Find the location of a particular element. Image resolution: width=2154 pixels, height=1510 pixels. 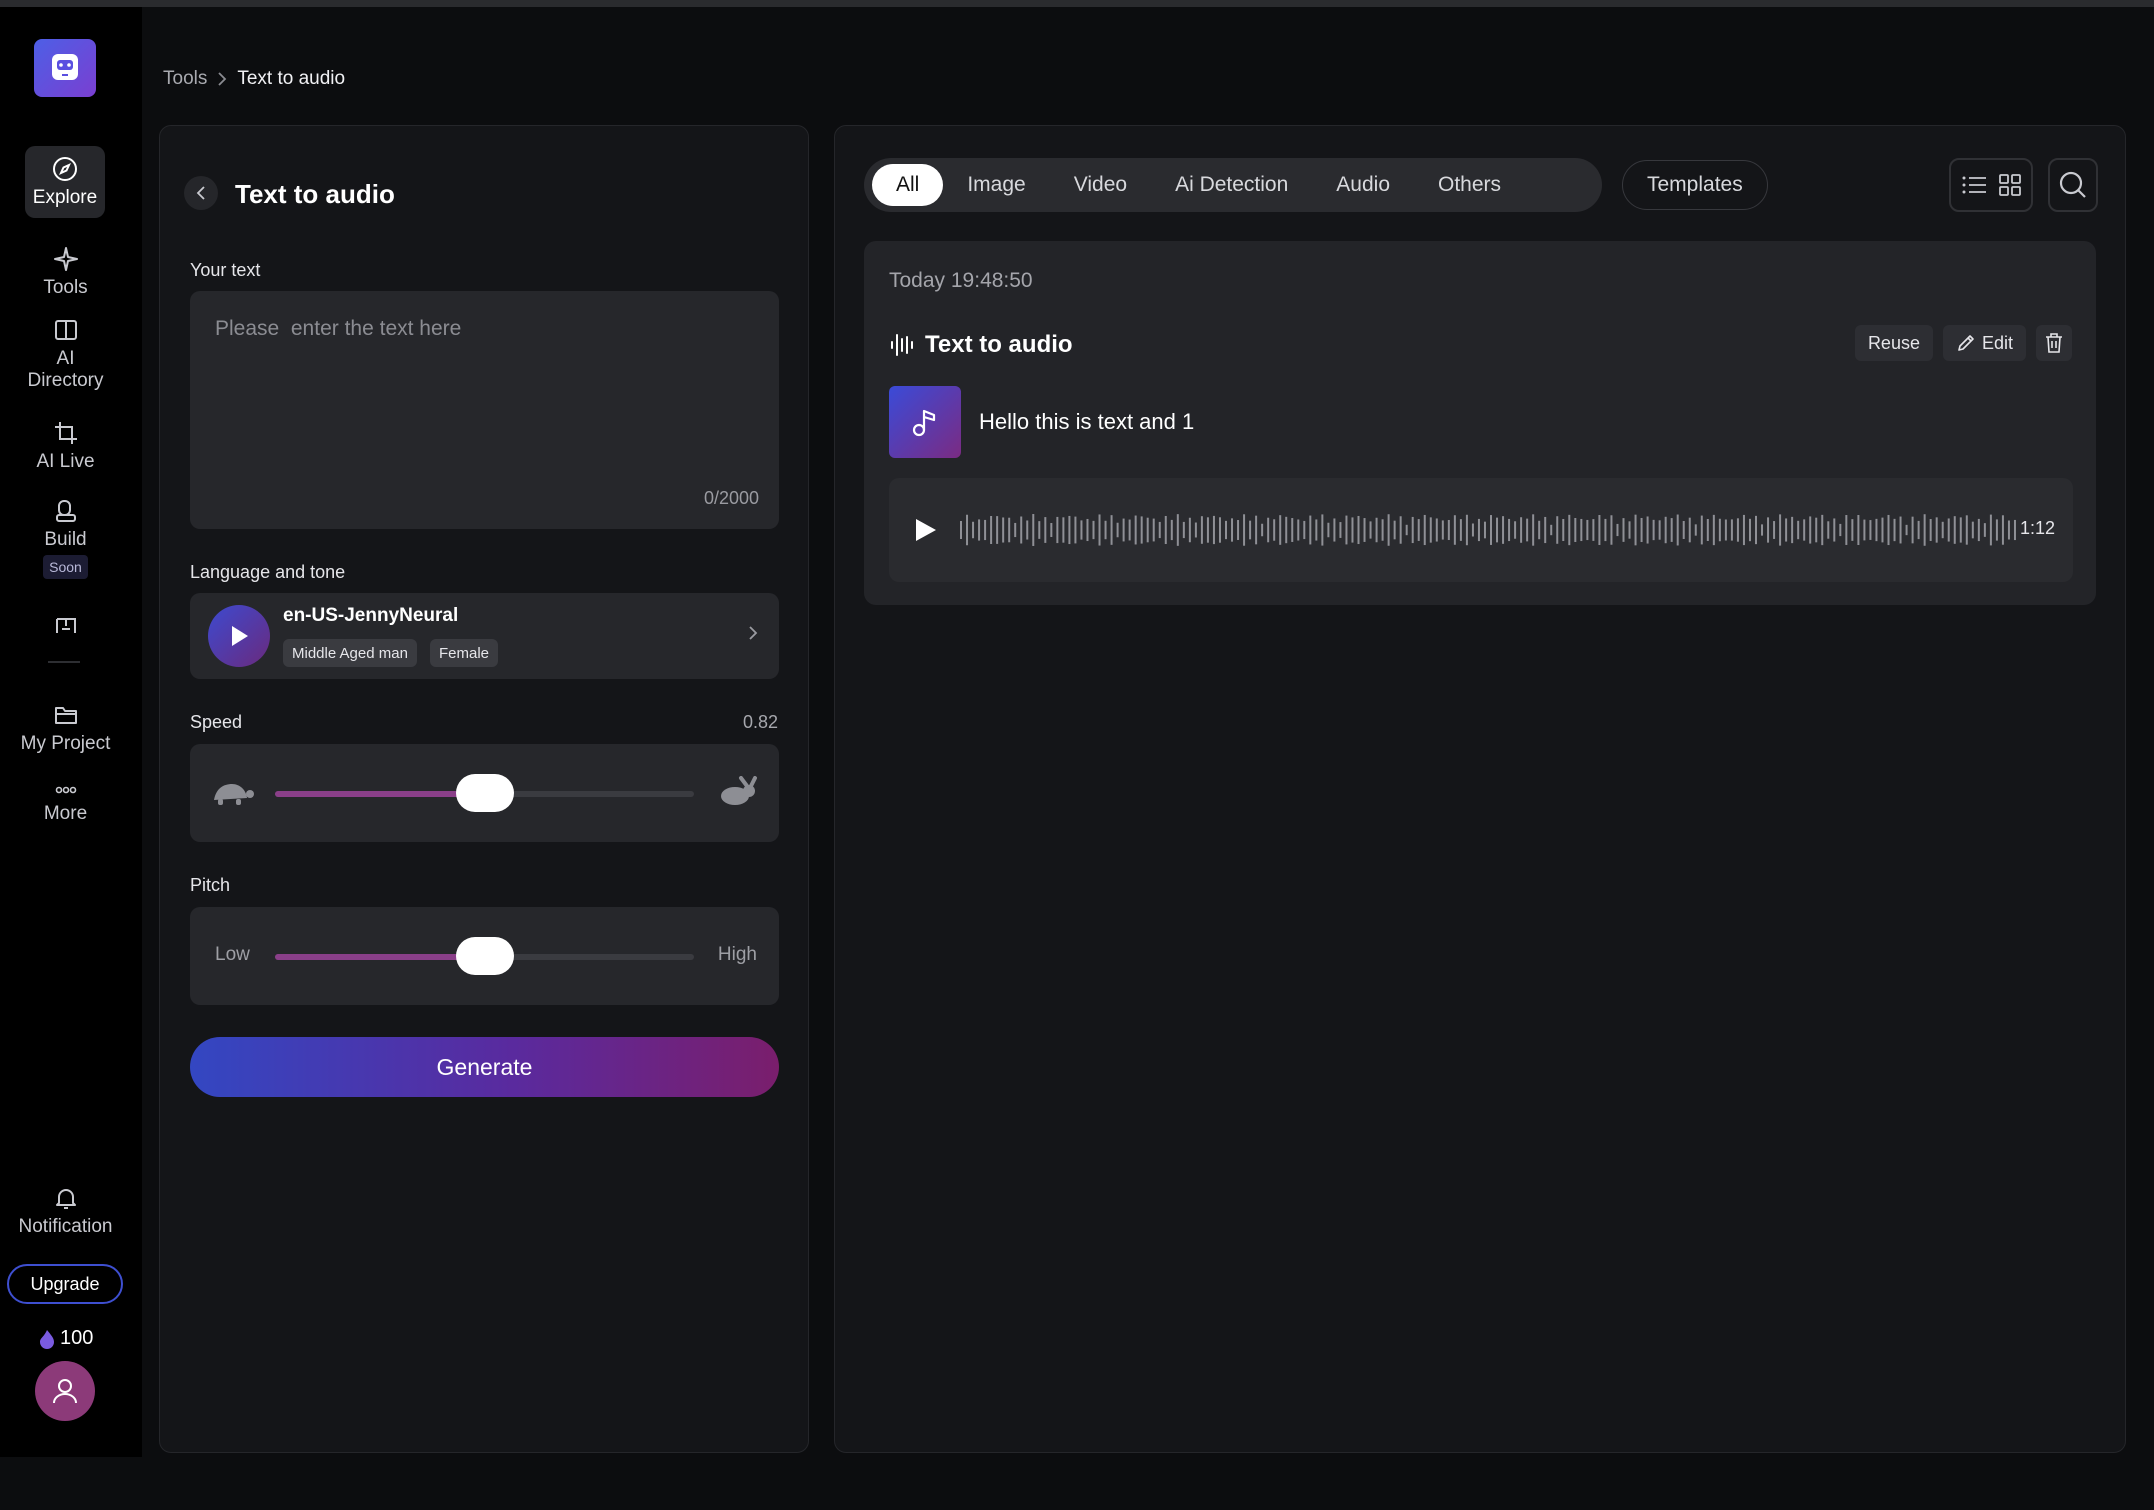

result-card: Today 19:48:50 Text to audio Reuse Edit is located at coordinates (1480, 423).